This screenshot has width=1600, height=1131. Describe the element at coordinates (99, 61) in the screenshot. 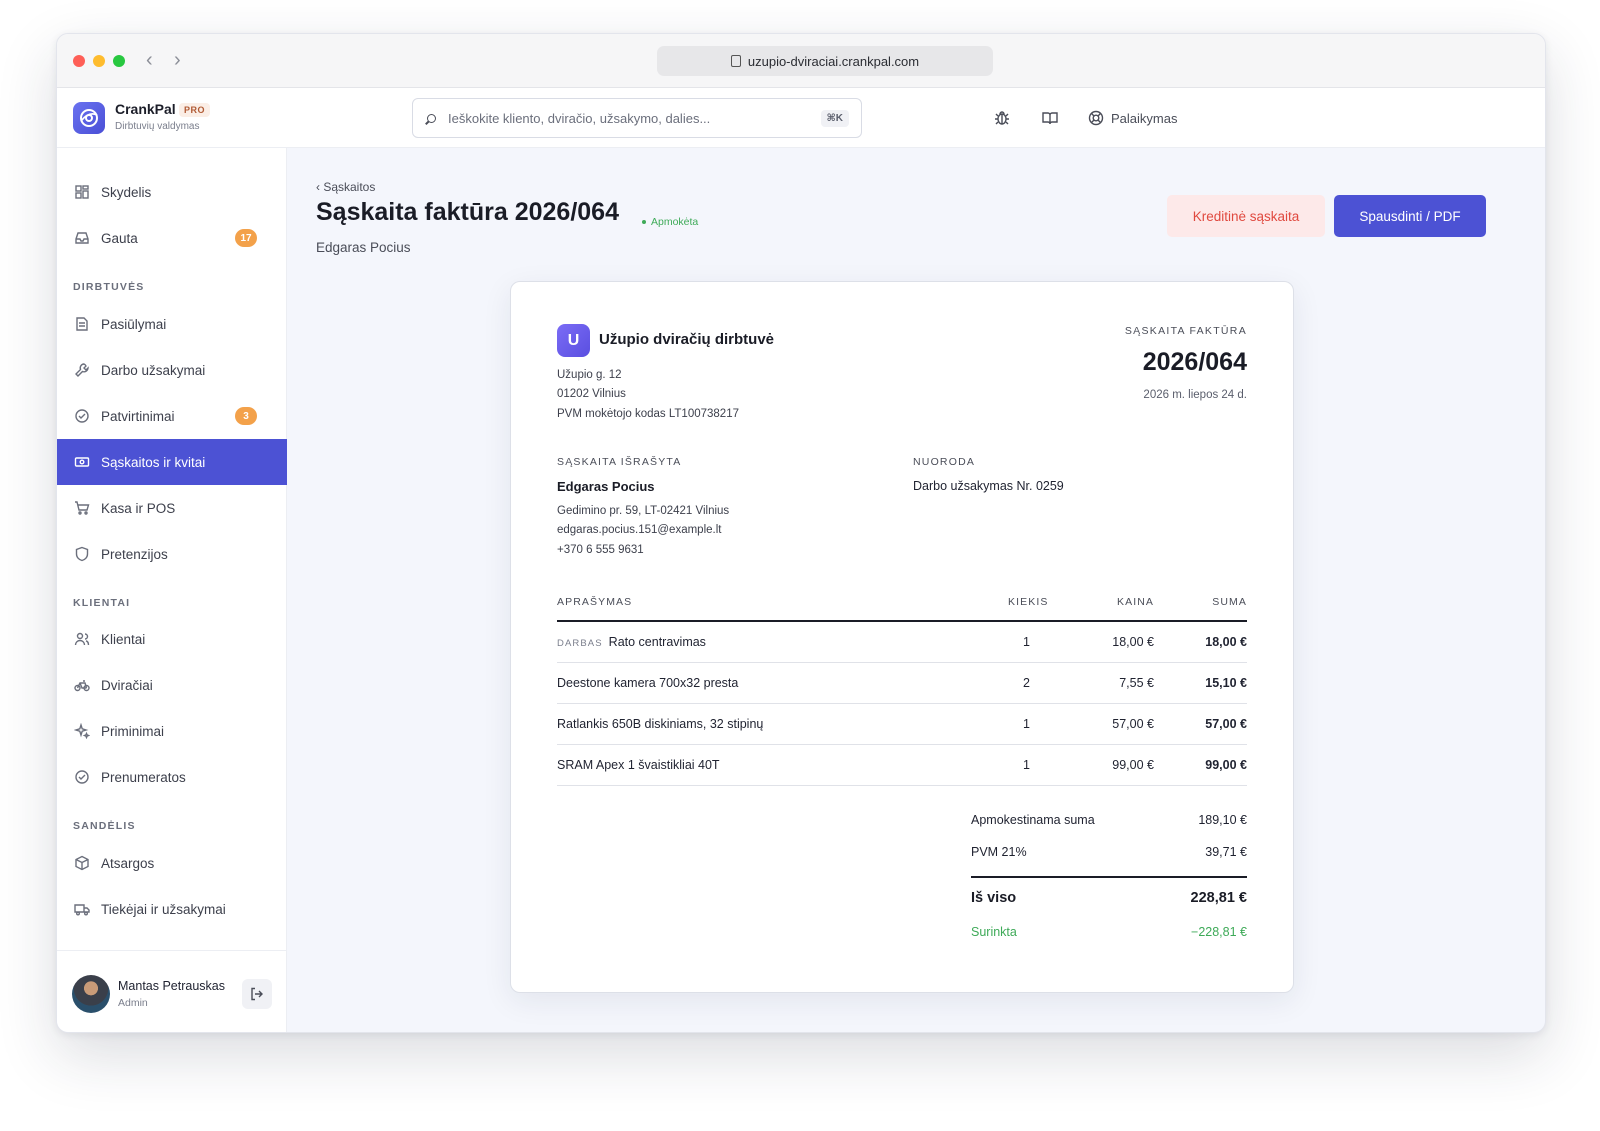

I see `minimize-window-button` at that location.